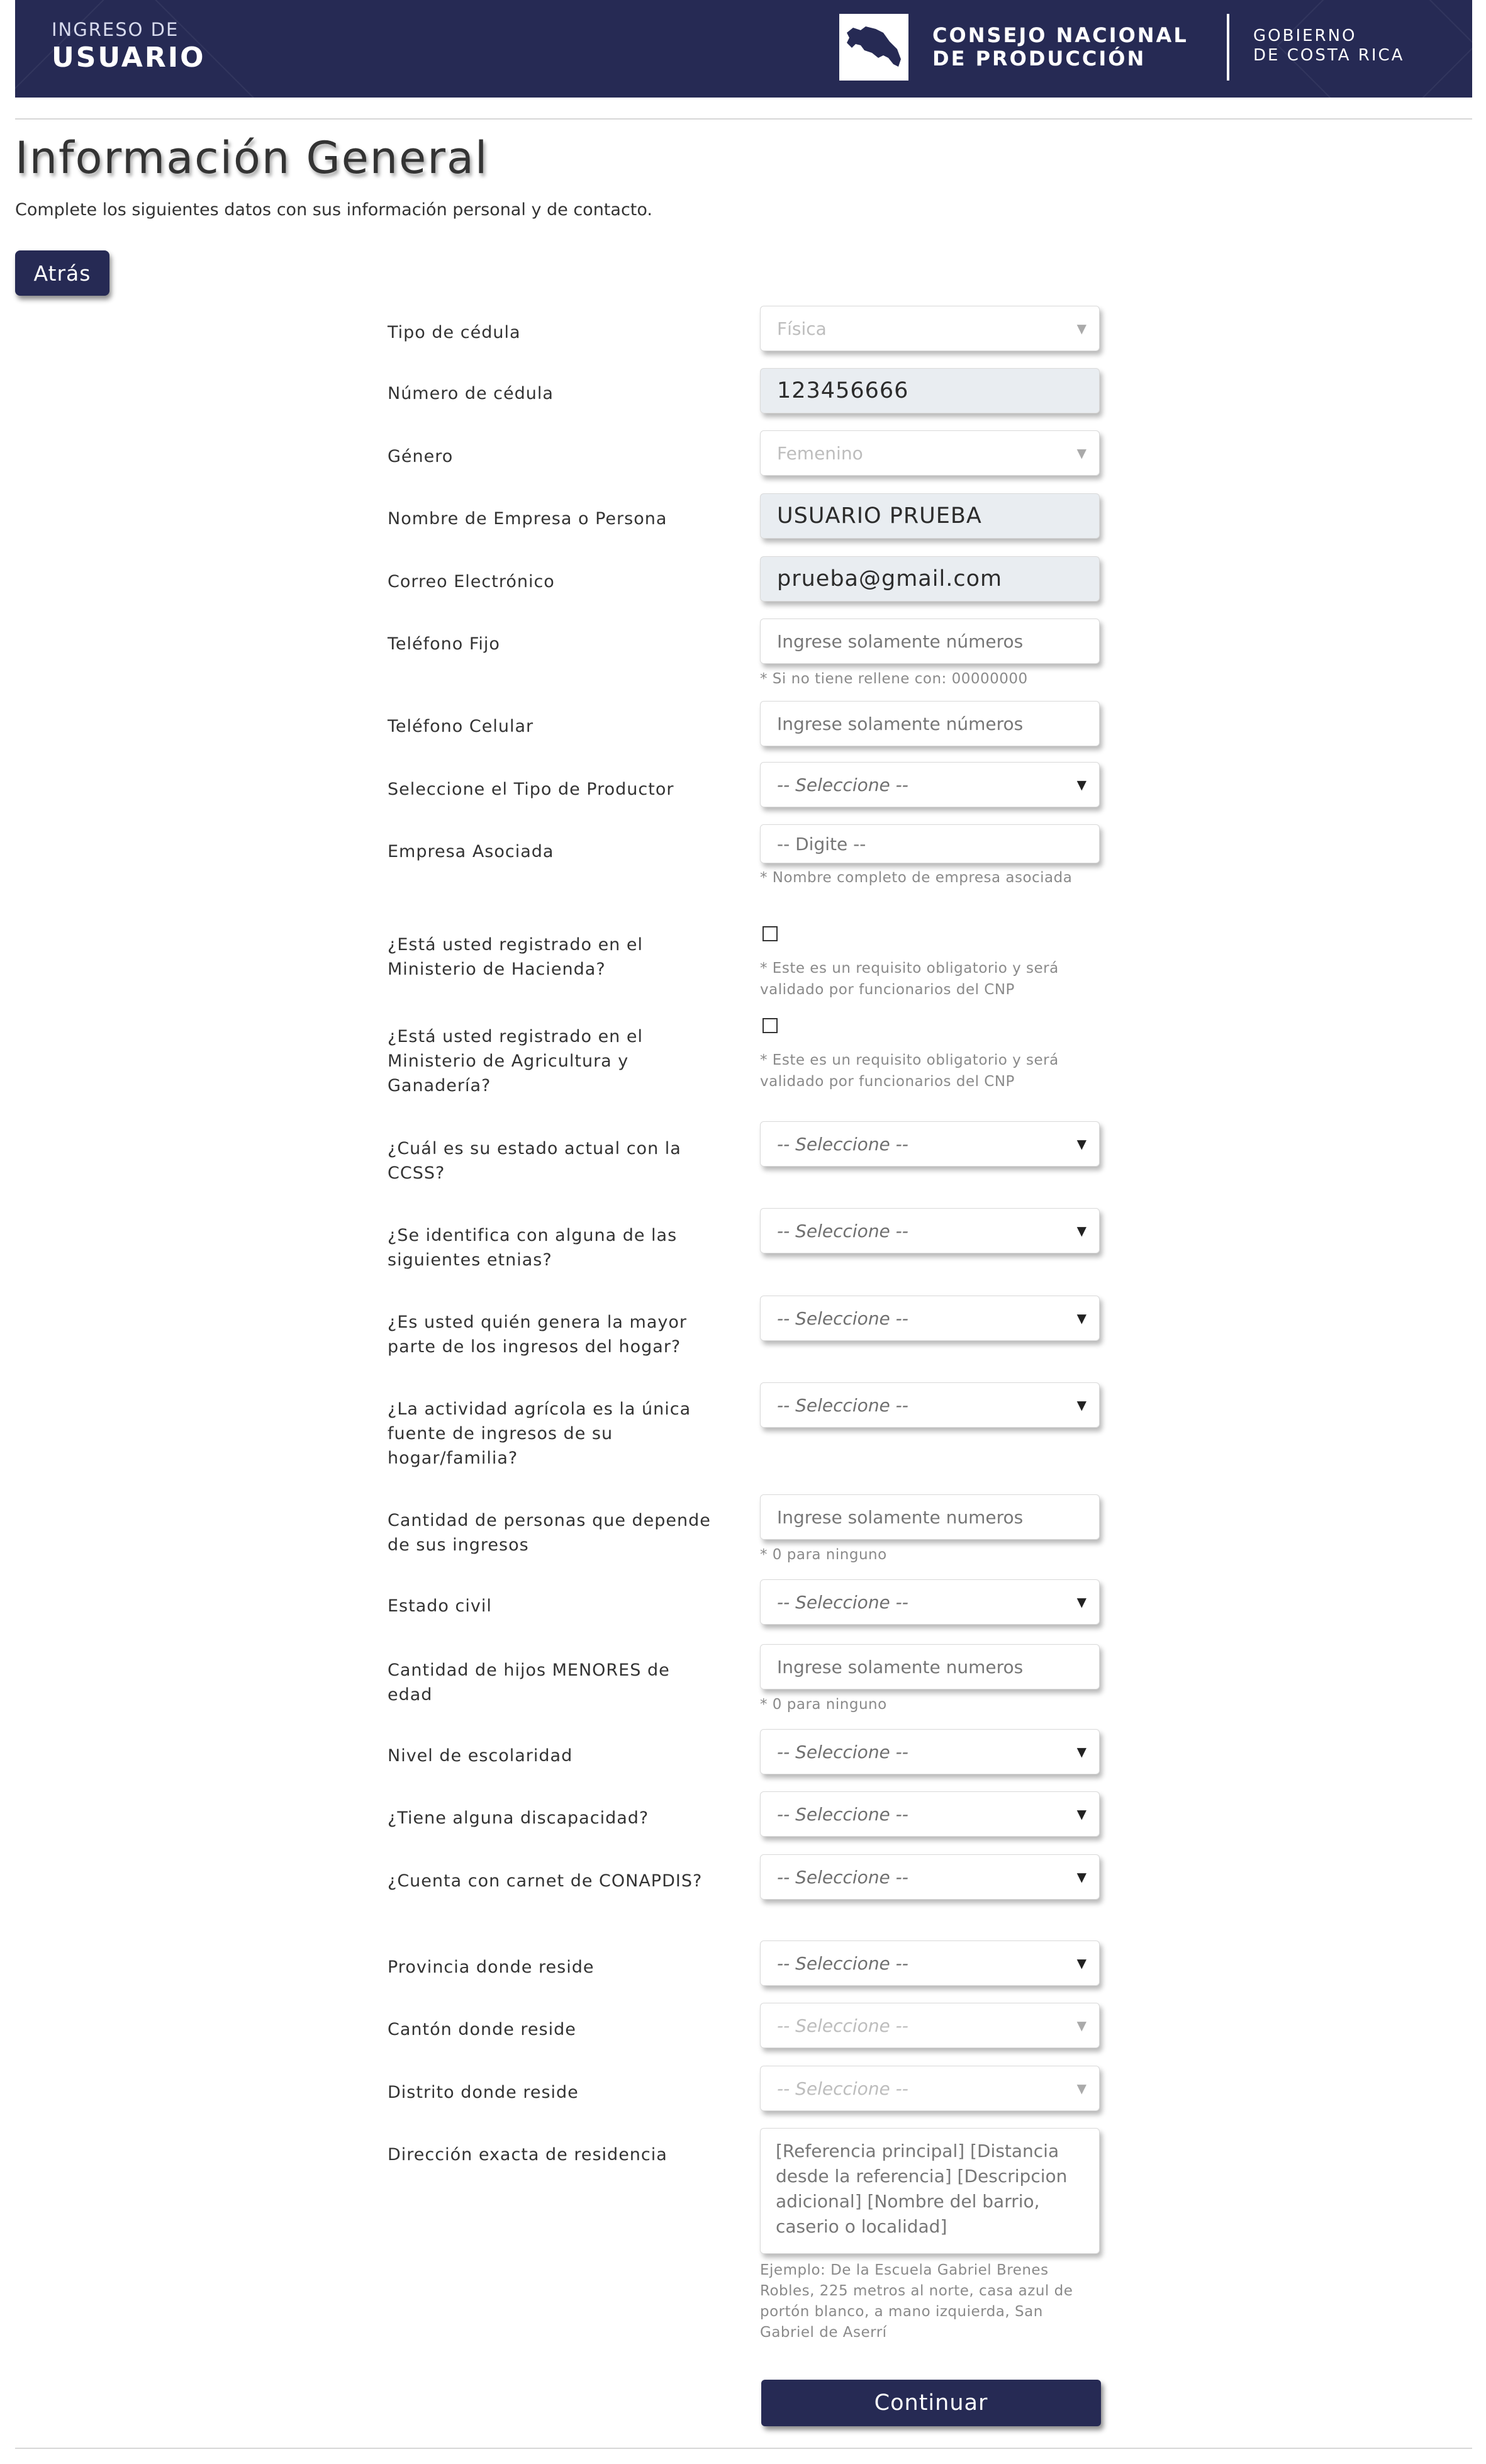 The width and height of the screenshot is (1486, 2464). What do you see at coordinates (842, 1405) in the screenshot?
I see `actividad-agricola-value: -- Seleccione --` at bounding box center [842, 1405].